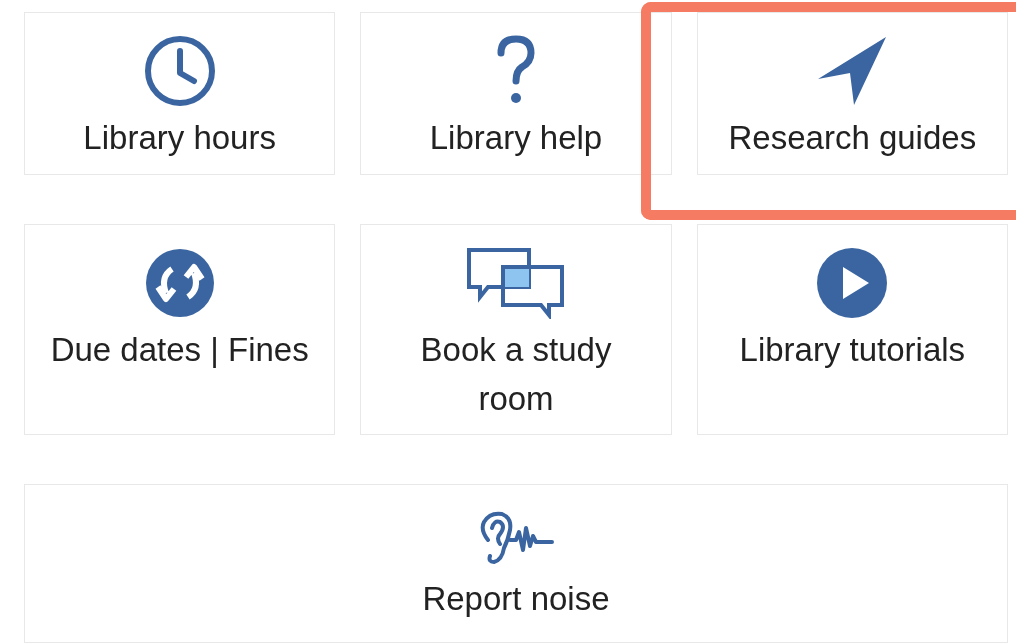 This screenshot has height=643, width=1016. What do you see at coordinates (516, 283) in the screenshot?
I see `chat-bubbles-icon` at bounding box center [516, 283].